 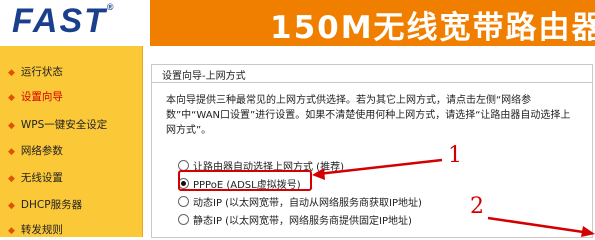 I want to click on arrow-1-head, so click(x=318, y=174).